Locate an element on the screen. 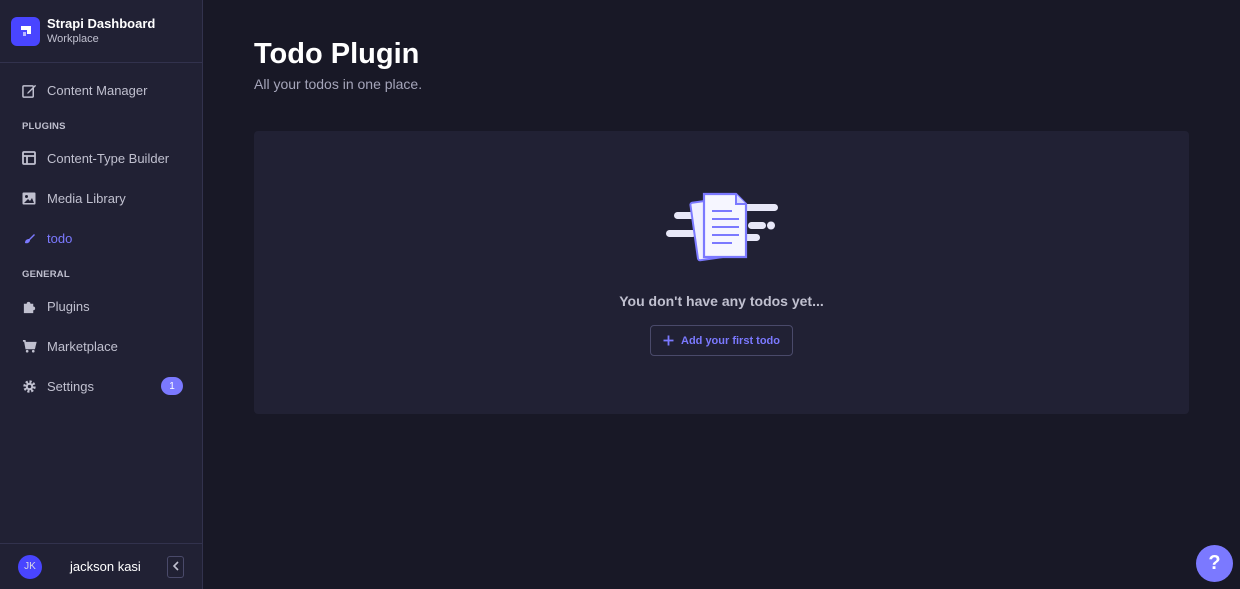 Image resolution: width=1240 pixels, height=589 pixels. plus-icon is located at coordinates (668, 340).